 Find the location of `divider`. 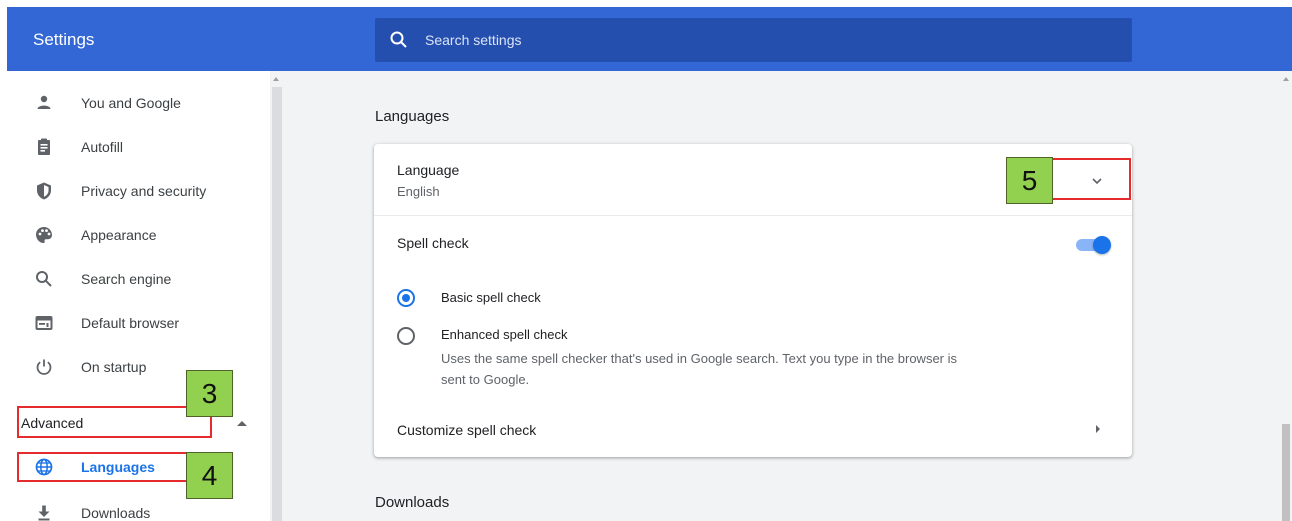

divider is located at coordinates (753, 215).